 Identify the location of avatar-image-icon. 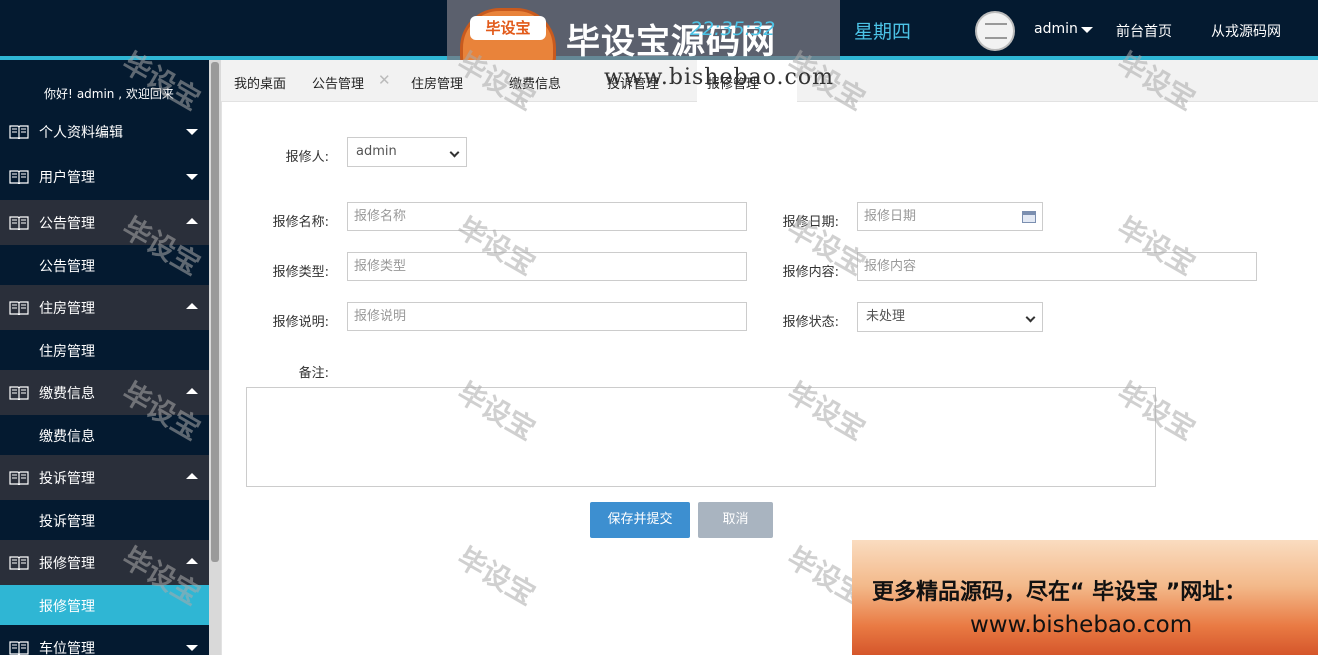
(996, 31).